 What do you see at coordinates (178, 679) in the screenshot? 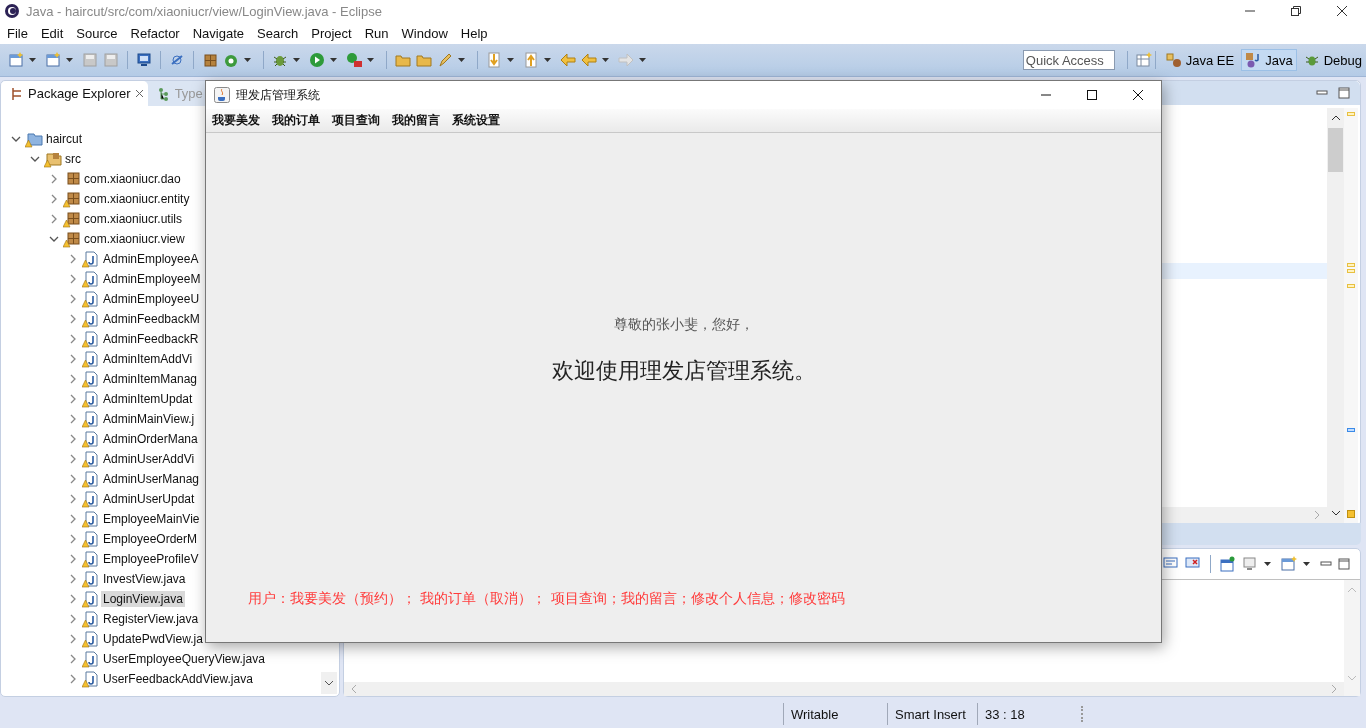
I see `tree-item: UserFeedbackAddView.java` at bounding box center [178, 679].